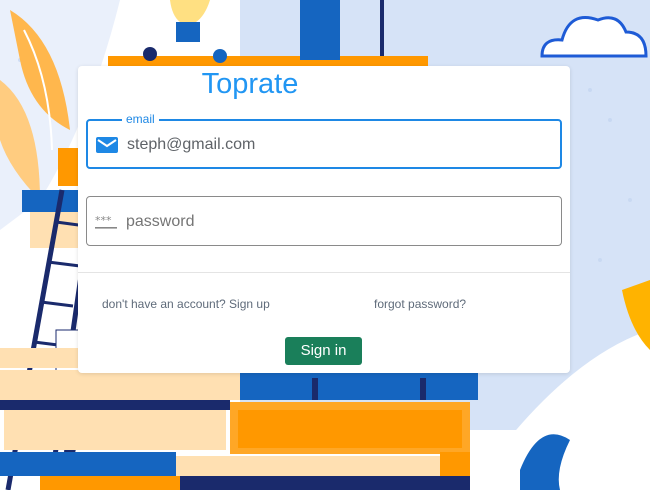  I want to click on divider, so click(324, 272).